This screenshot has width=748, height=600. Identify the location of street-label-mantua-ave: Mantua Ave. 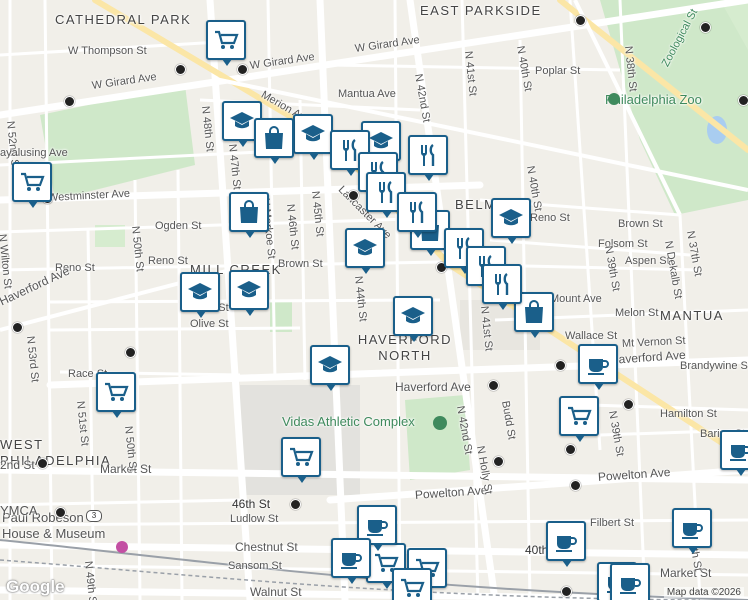
(367, 94).